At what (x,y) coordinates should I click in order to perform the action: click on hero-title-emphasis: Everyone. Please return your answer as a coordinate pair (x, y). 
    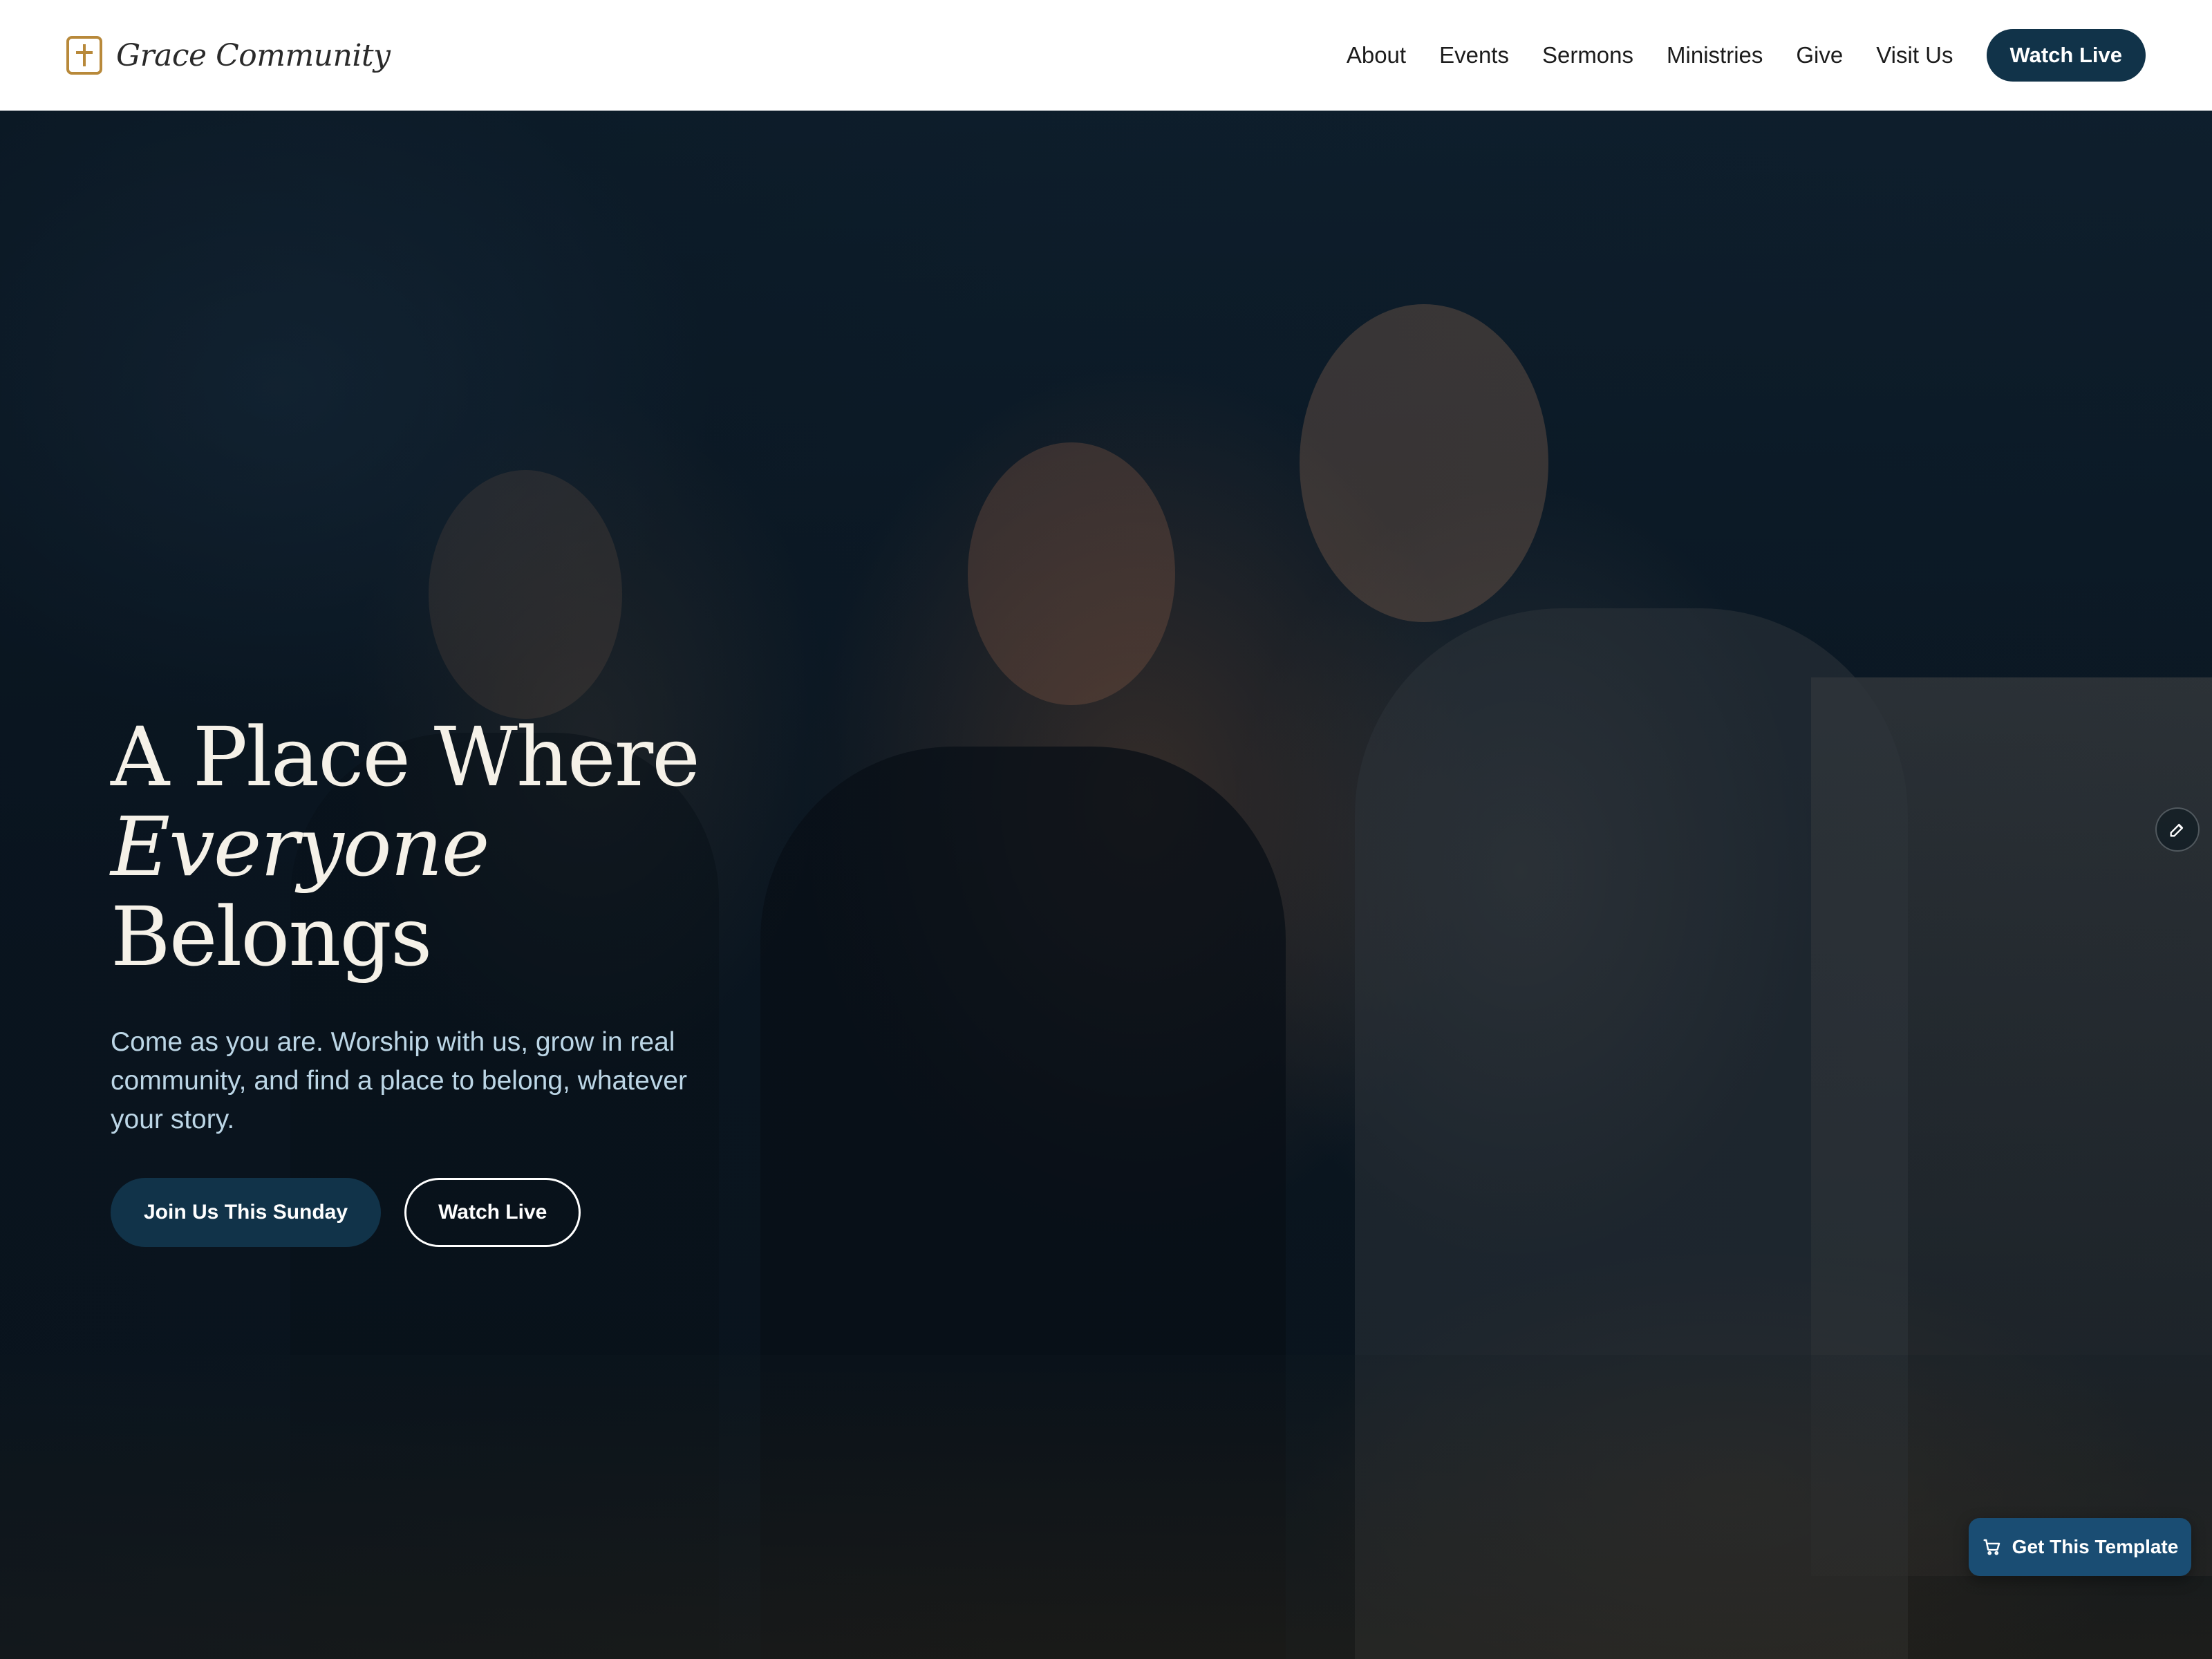
    Looking at the image, I should click on (300, 847).